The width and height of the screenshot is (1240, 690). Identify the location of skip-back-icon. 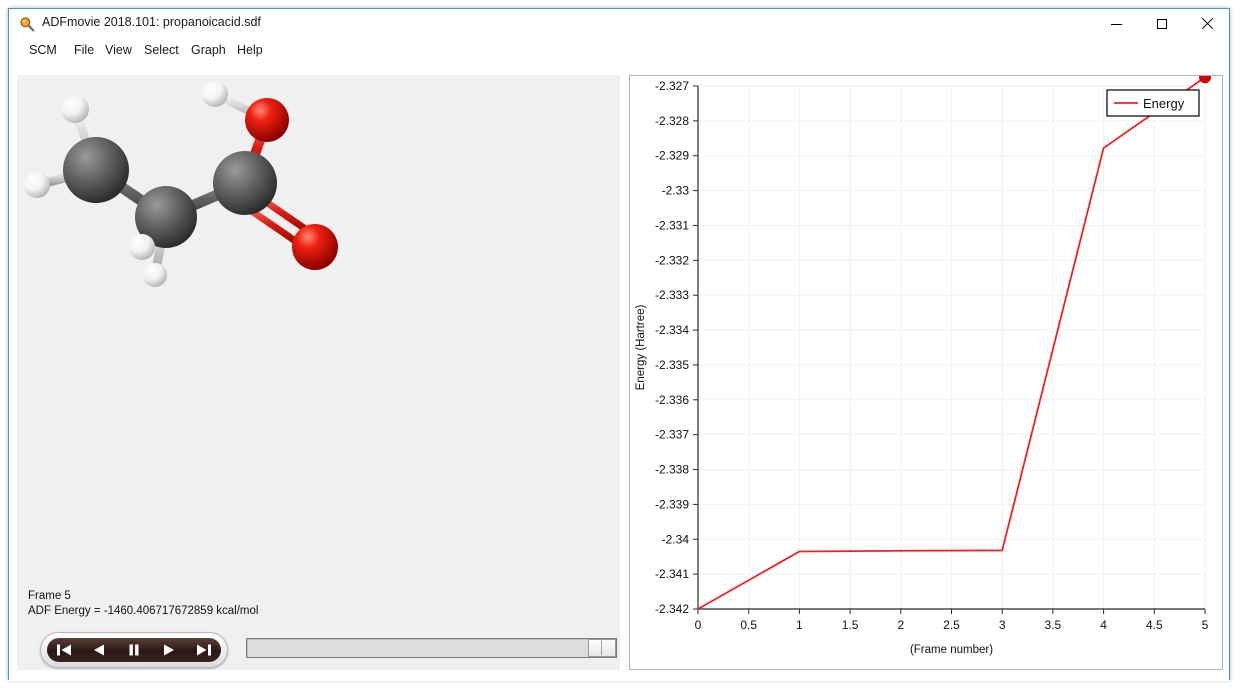
(64, 650).